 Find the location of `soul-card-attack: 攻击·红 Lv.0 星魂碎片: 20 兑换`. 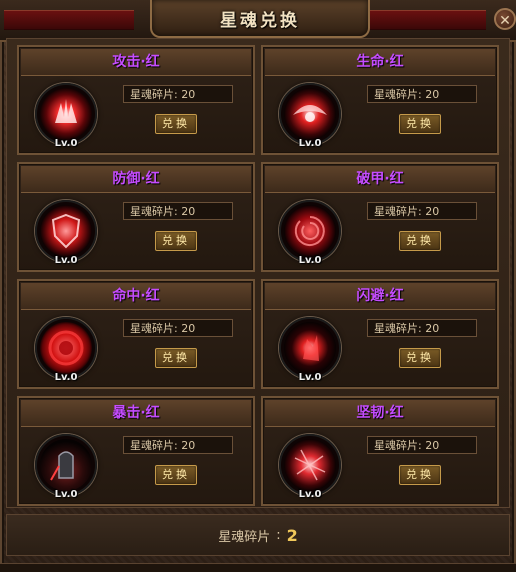

soul-card-attack: 攻击·红 Lv.0 星魂碎片: 20 兑换 is located at coordinates (136, 100).